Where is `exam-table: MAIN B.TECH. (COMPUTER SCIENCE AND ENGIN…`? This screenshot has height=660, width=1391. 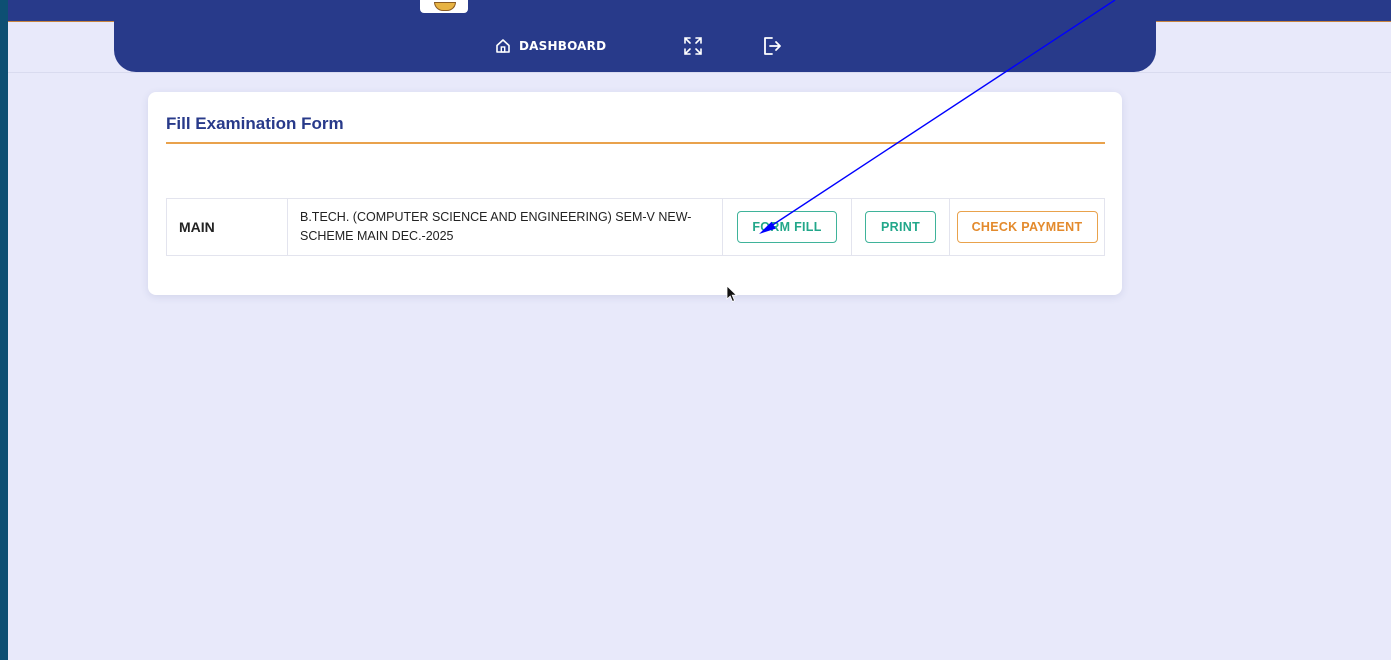 exam-table: MAIN B.TECH. (COMPUTER SCIENCE AND ENGIN… is located at coordinates (635, 227).